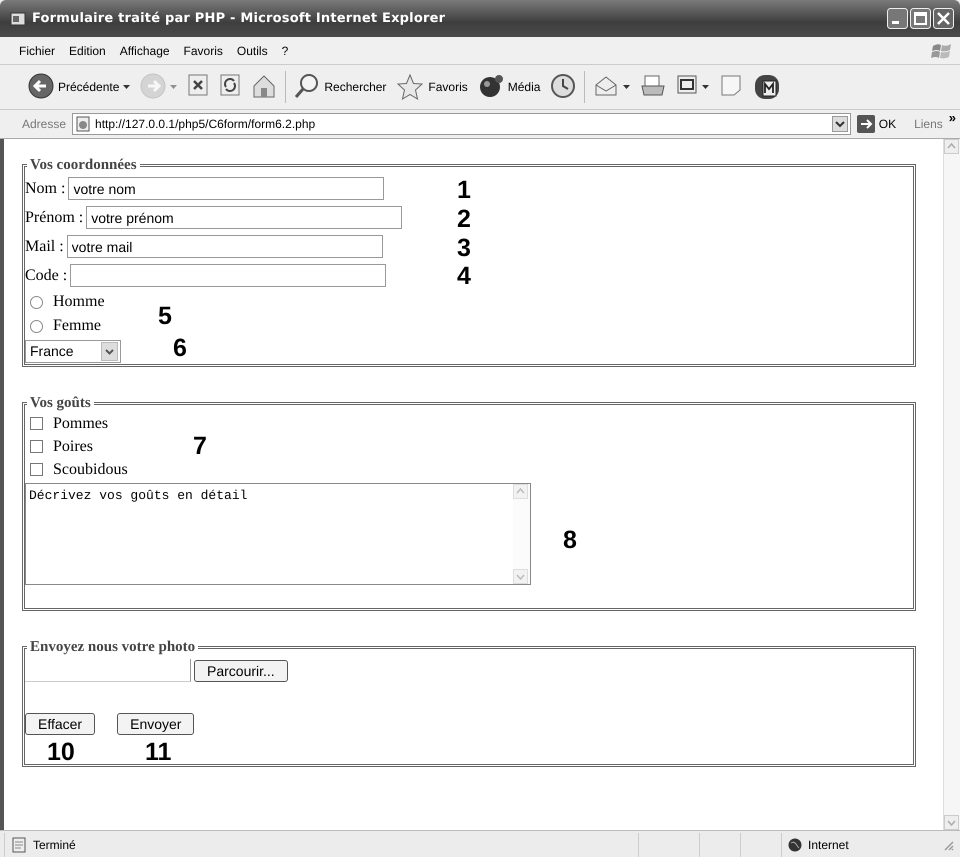 The image size is (960, 857). Describe the element at coordinates (37, 51) in the screenshot. I see `menu-item: Fichier` at that location.